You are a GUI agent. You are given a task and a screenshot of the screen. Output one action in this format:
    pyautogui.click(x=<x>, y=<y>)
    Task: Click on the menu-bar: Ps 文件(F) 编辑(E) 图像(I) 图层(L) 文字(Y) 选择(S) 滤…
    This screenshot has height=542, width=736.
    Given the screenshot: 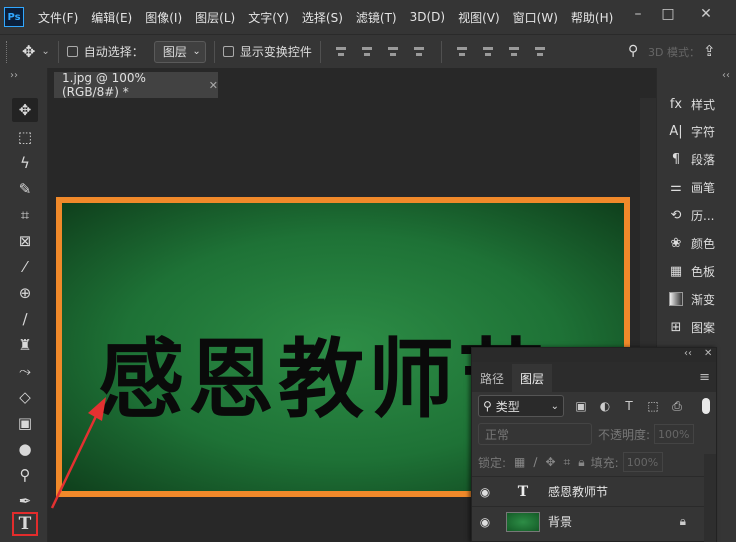 What is the action you would take?
    pyautogui.click(x=368, y=17)
    